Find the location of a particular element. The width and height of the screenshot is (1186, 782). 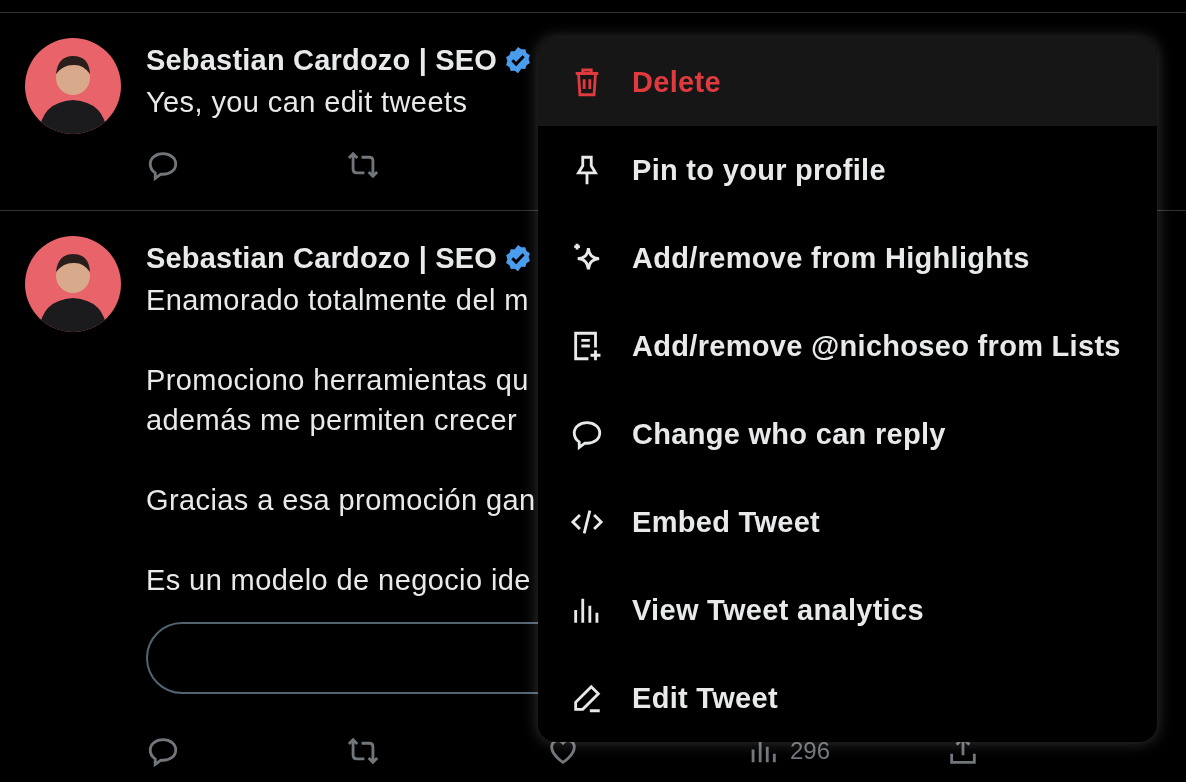

menu-item: Change who can reply is located at coordinates (847, 434).